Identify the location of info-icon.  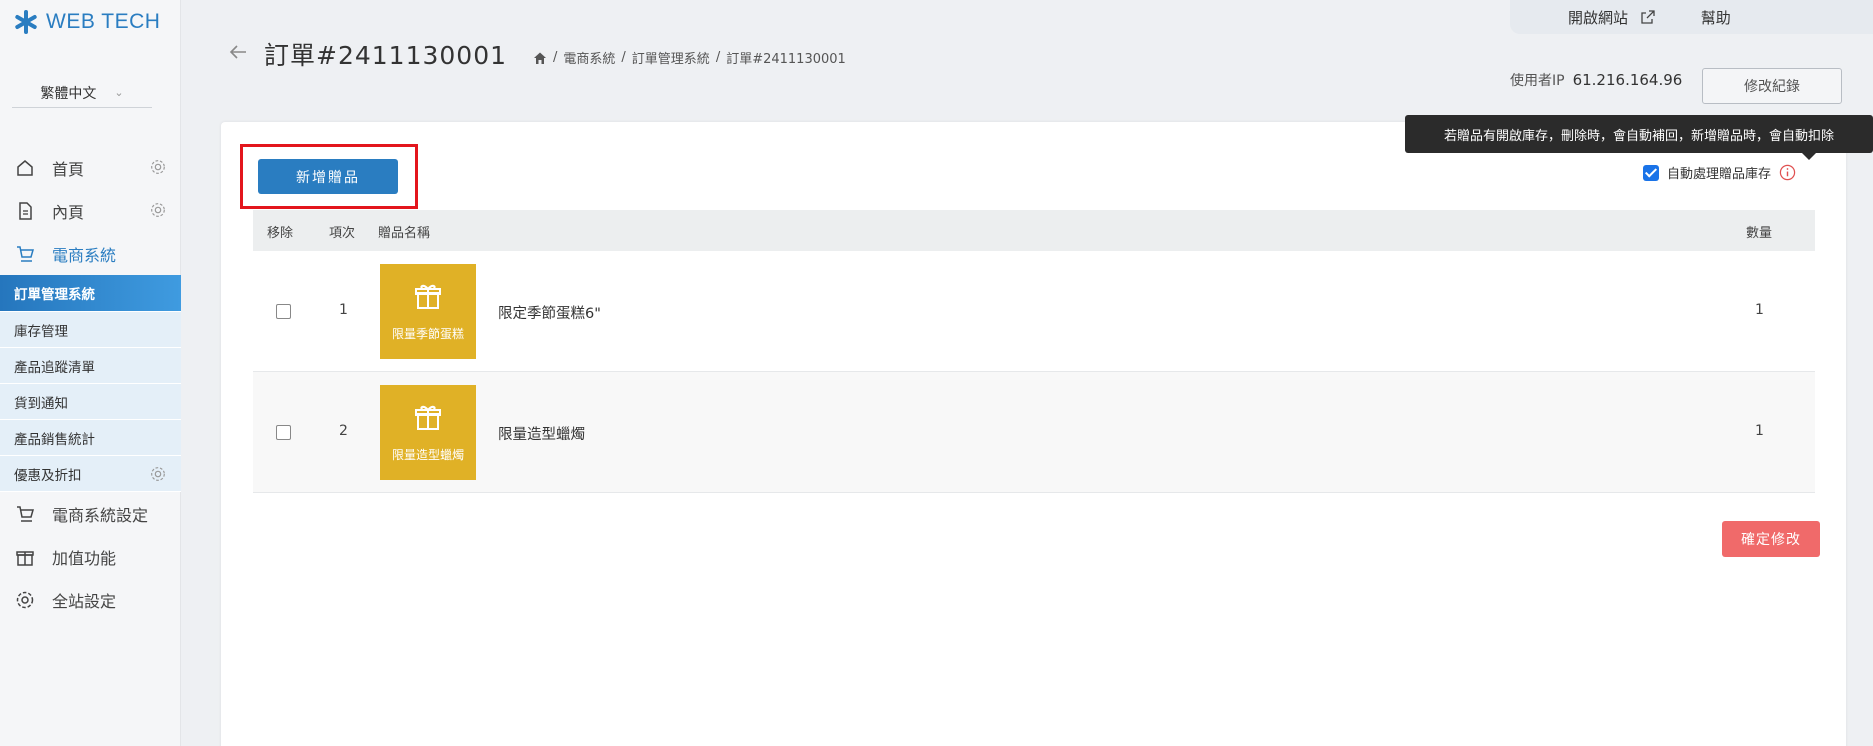
(1787, 172).